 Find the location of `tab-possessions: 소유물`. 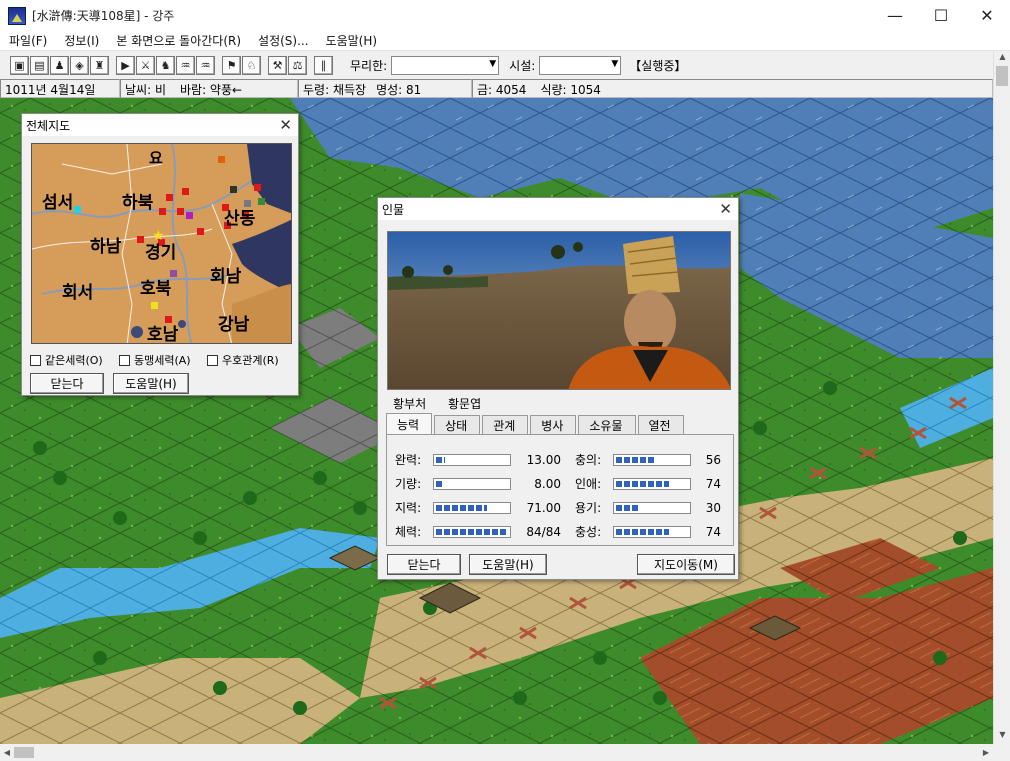

tab-possessions: 소유물 is located at coordinates (607, 424).